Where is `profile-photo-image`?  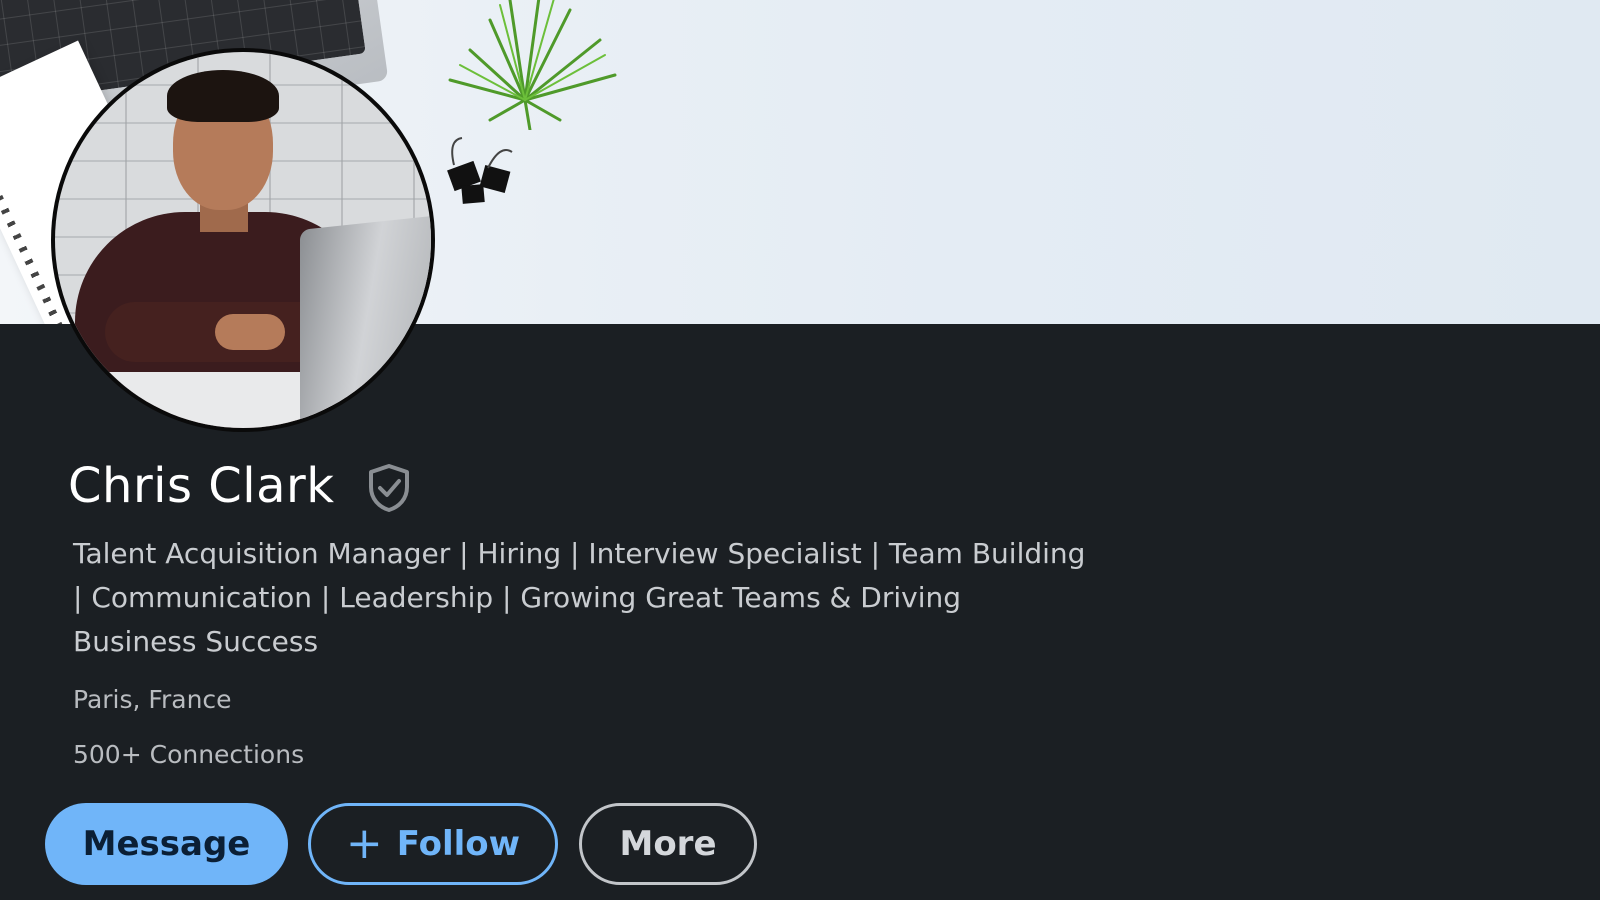
profile-photo-image is located at coordinates (243, 240).